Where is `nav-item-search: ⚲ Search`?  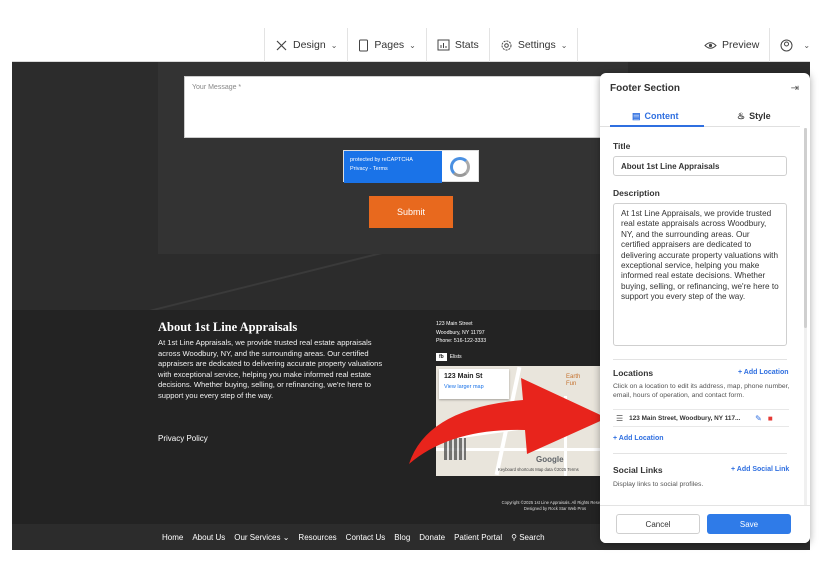
nav-item-search: ⚲ Search is located at coordinates (527, 537).